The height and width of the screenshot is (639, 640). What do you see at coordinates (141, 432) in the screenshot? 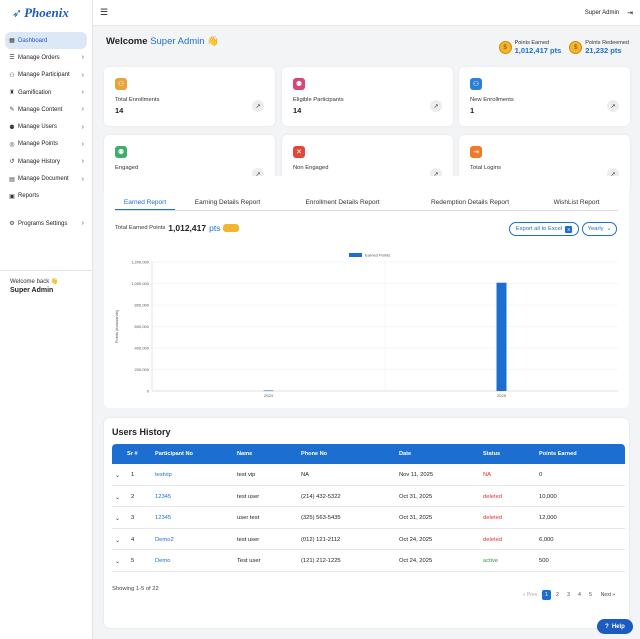
I see `users-history-title: Users History` at bounding box center [141, 432].